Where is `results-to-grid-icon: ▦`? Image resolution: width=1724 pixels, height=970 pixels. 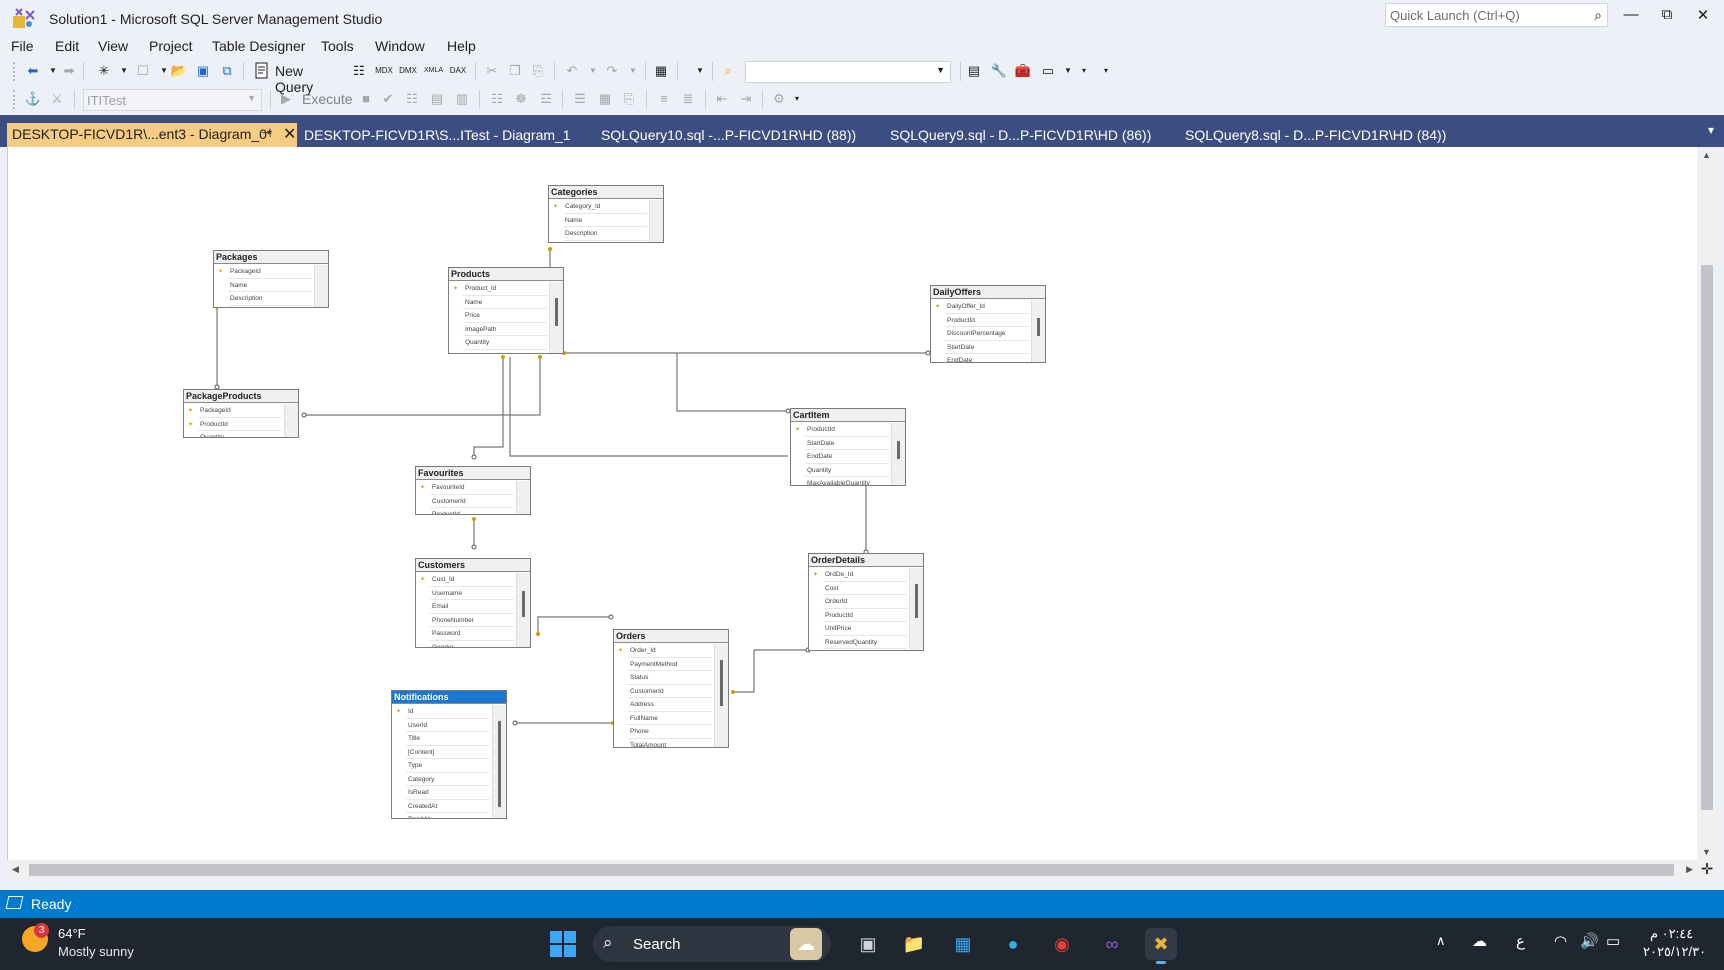
results-to-grid-icon: ▦ is located at coordinates (605, 99).